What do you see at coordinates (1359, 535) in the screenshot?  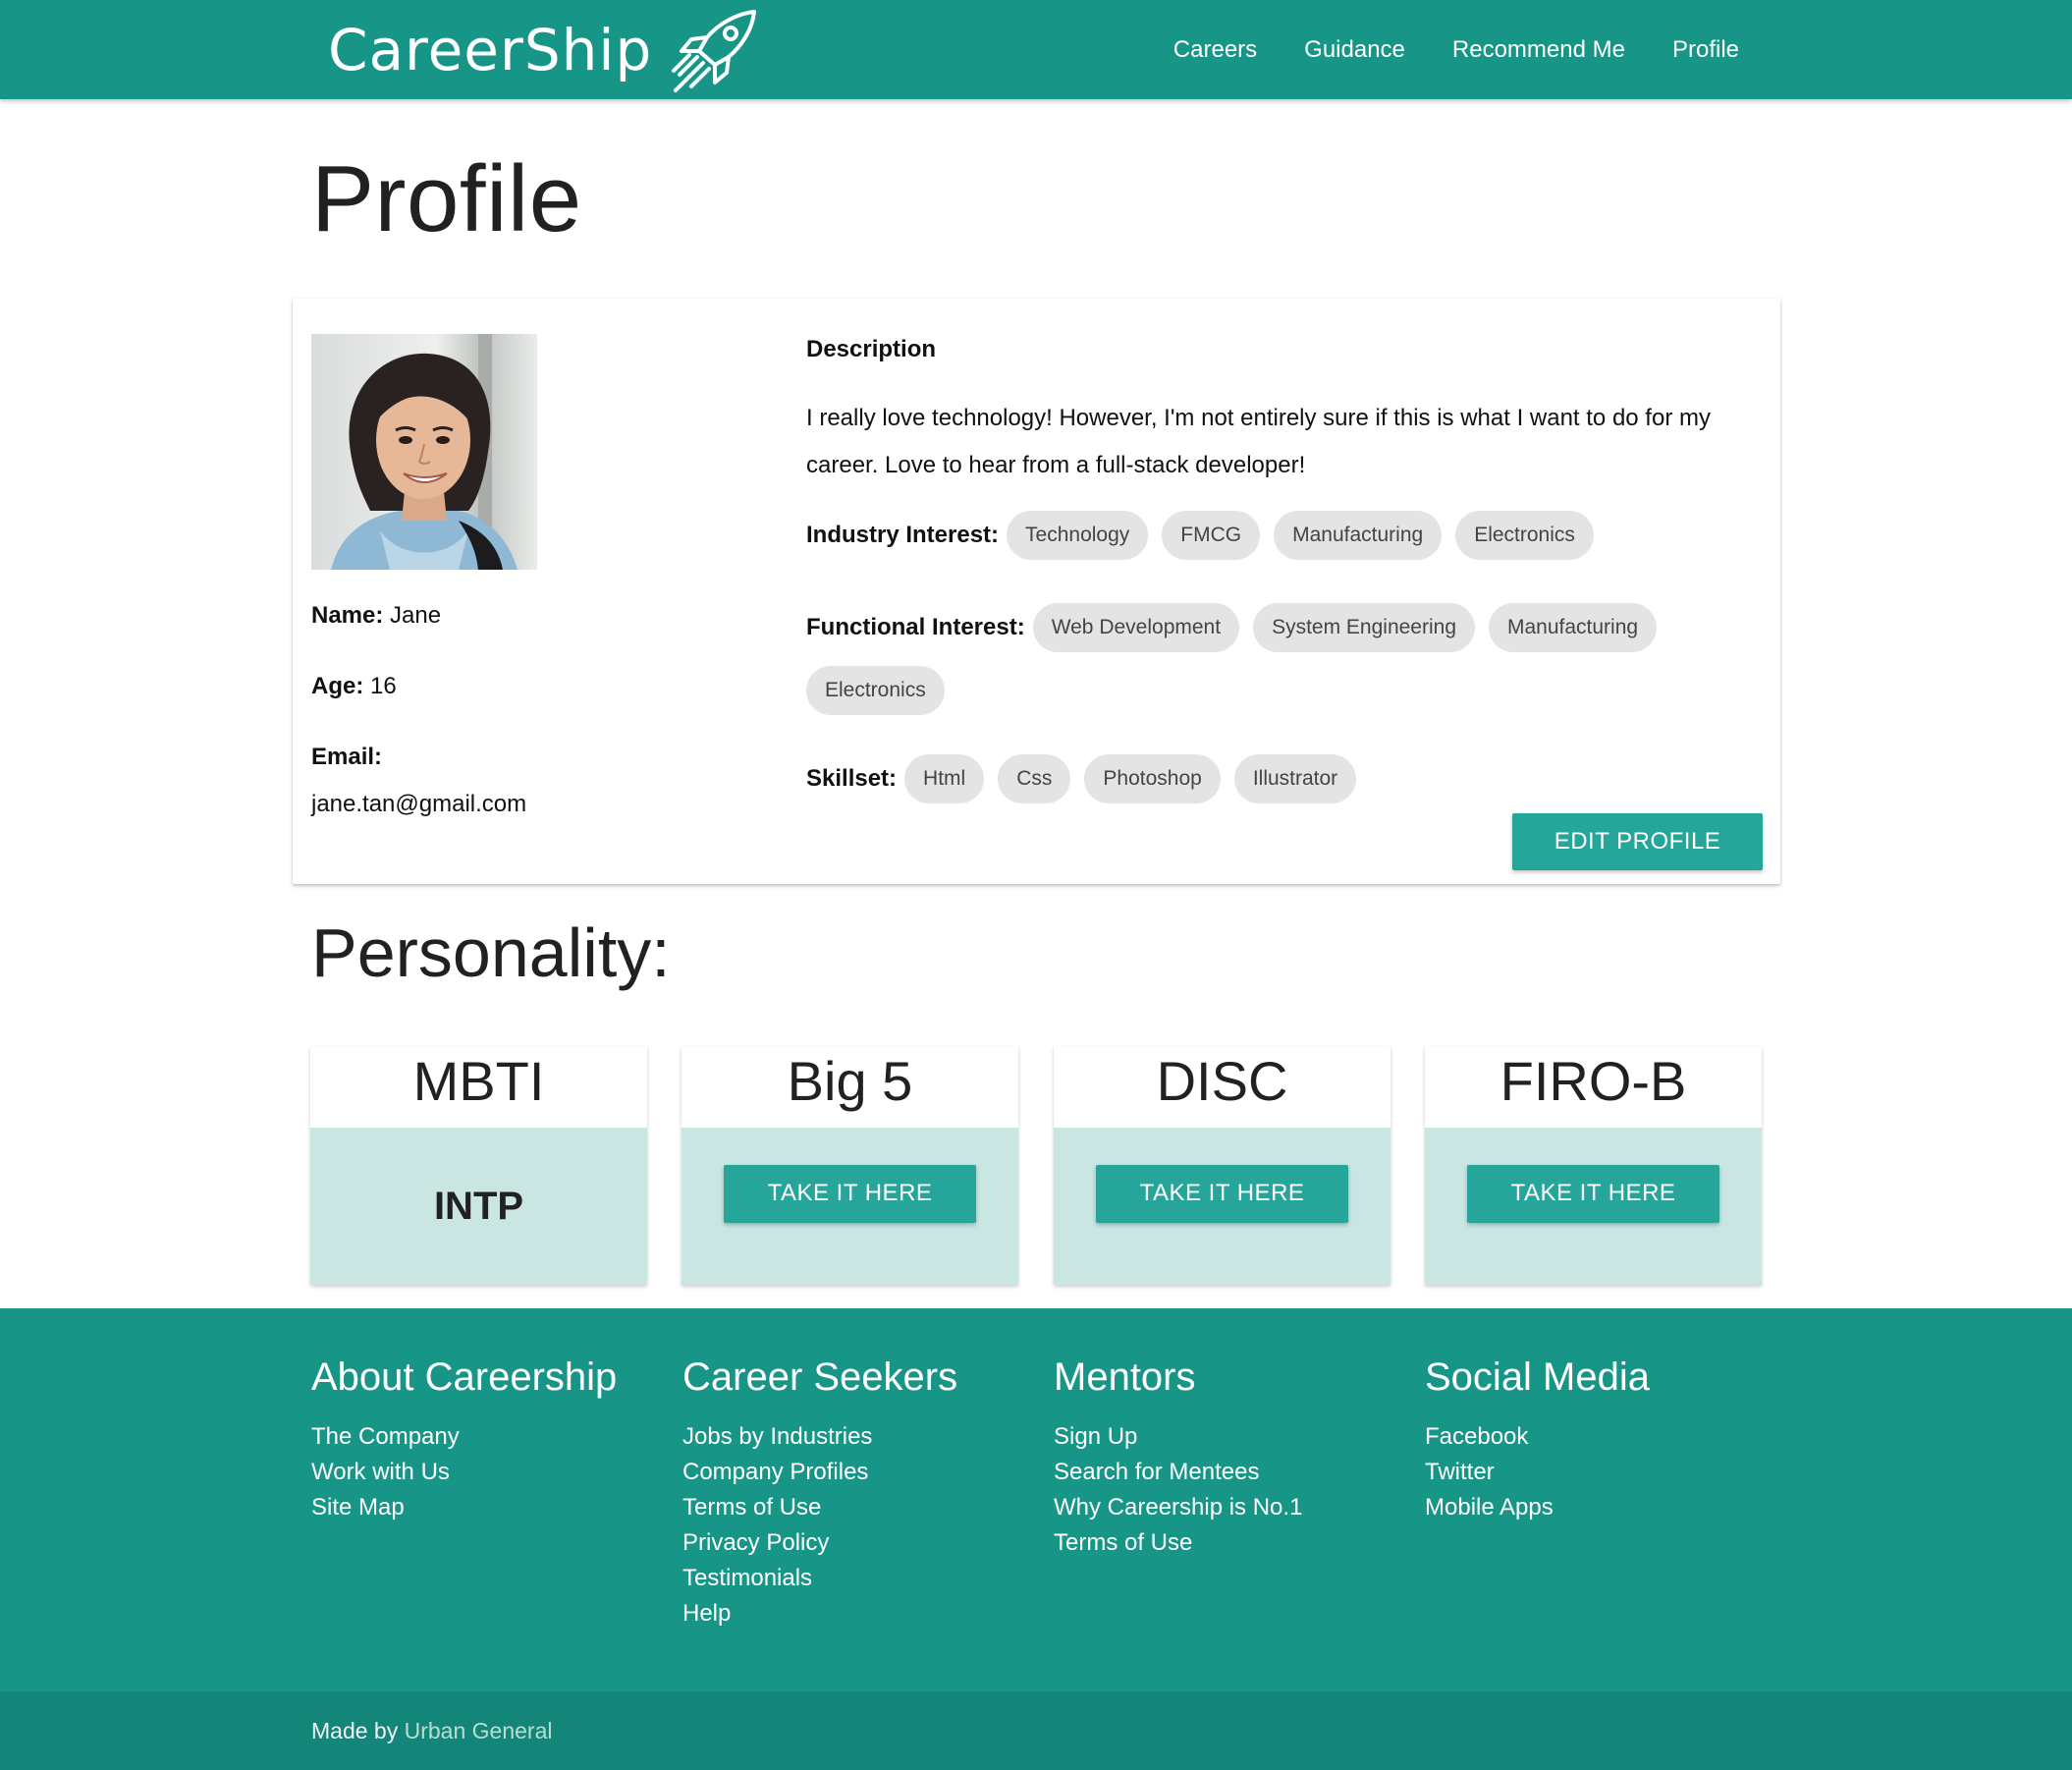 I see `chip-industry-manufacturing: Manufacturing` at bounding box center [1359, 535].